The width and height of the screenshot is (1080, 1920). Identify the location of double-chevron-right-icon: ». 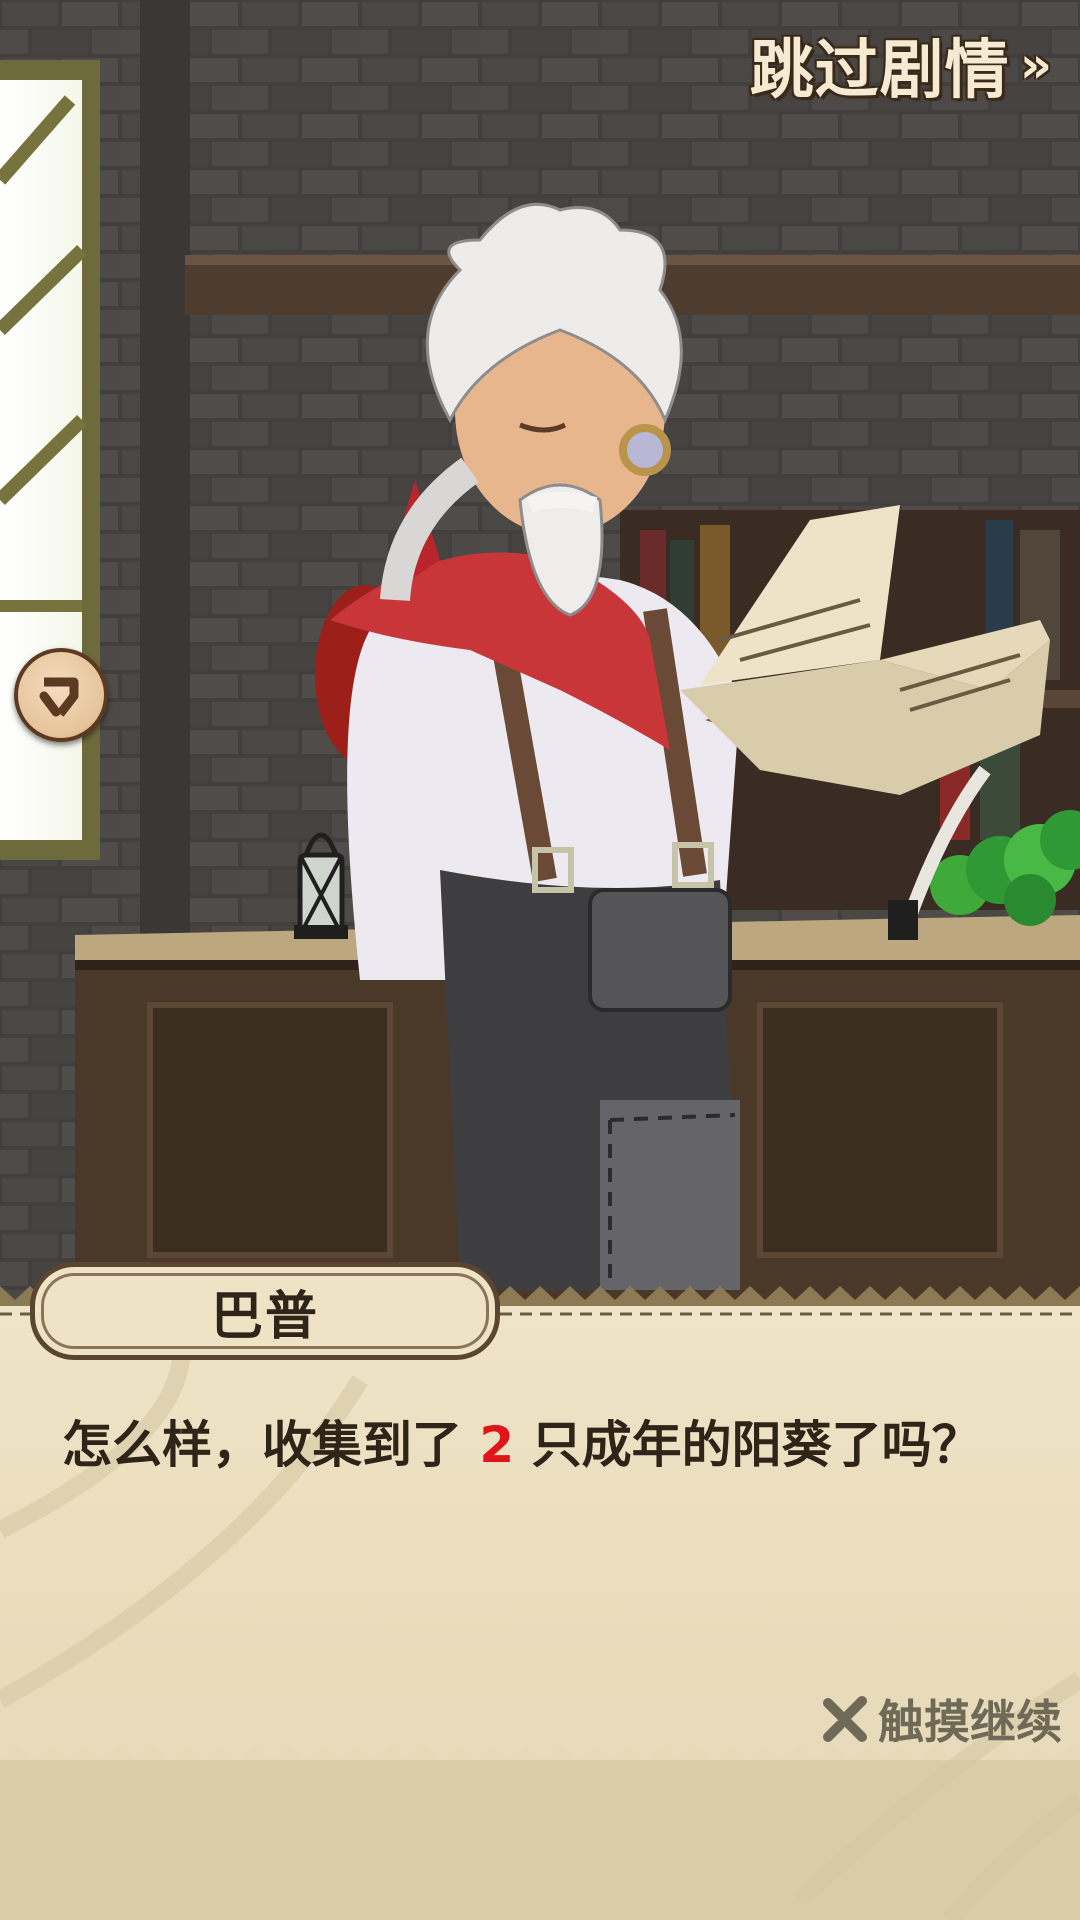
(1035, 65).